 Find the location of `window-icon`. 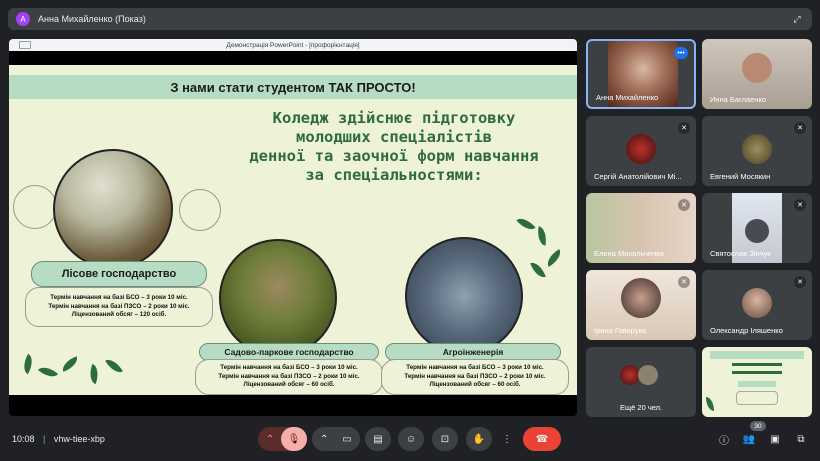

window-icon is located at coordinates (25, 45).